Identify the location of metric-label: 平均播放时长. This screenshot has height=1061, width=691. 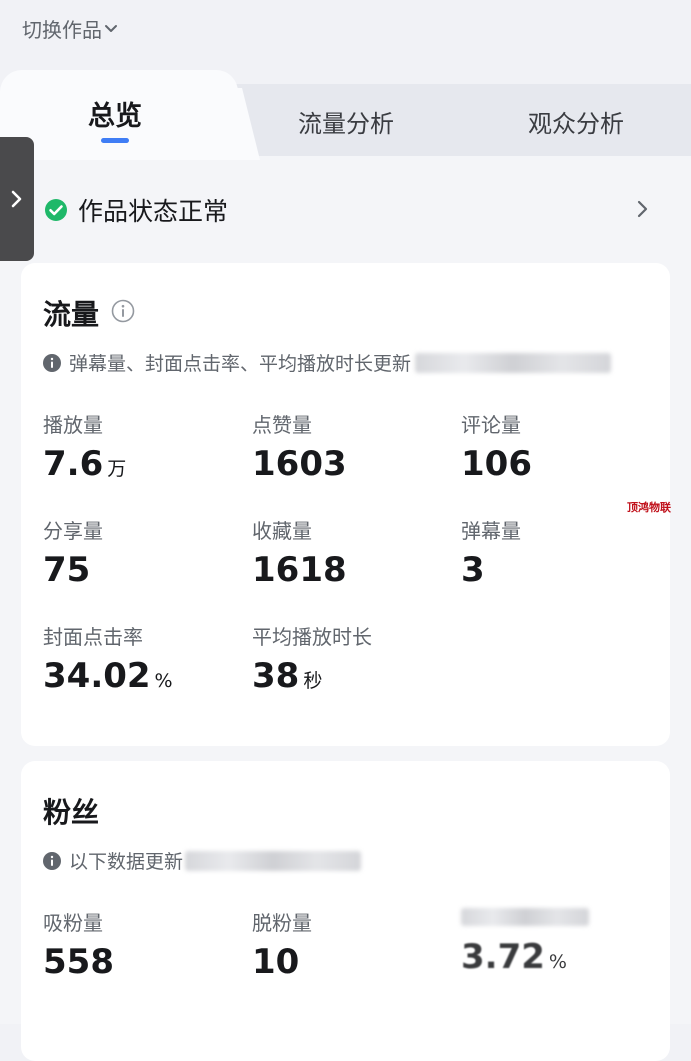
(312, 637).